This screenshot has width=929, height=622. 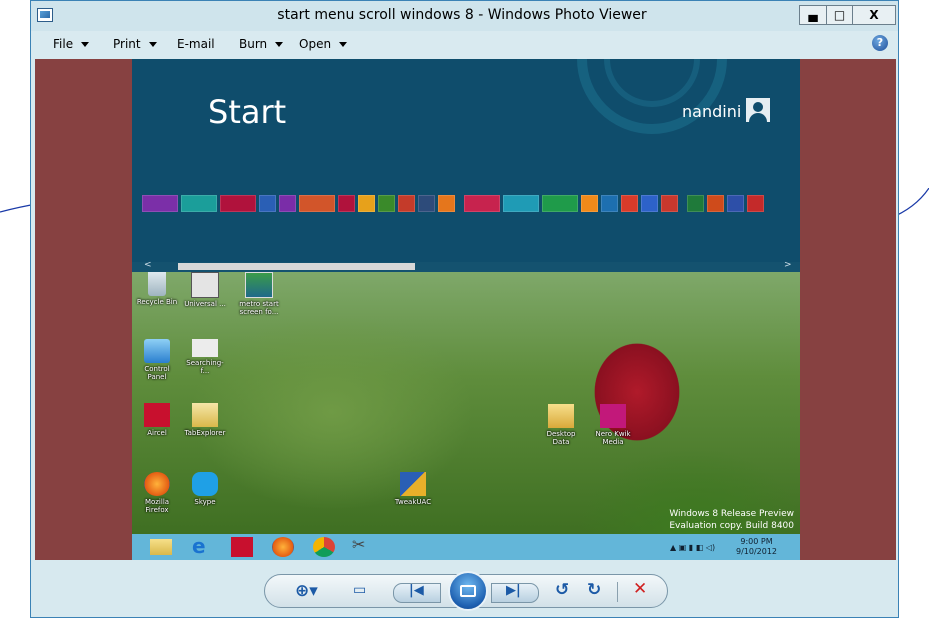 I want to click on desktop-icon-nero: Nero Kwik Media, so click(x=613, y=425).